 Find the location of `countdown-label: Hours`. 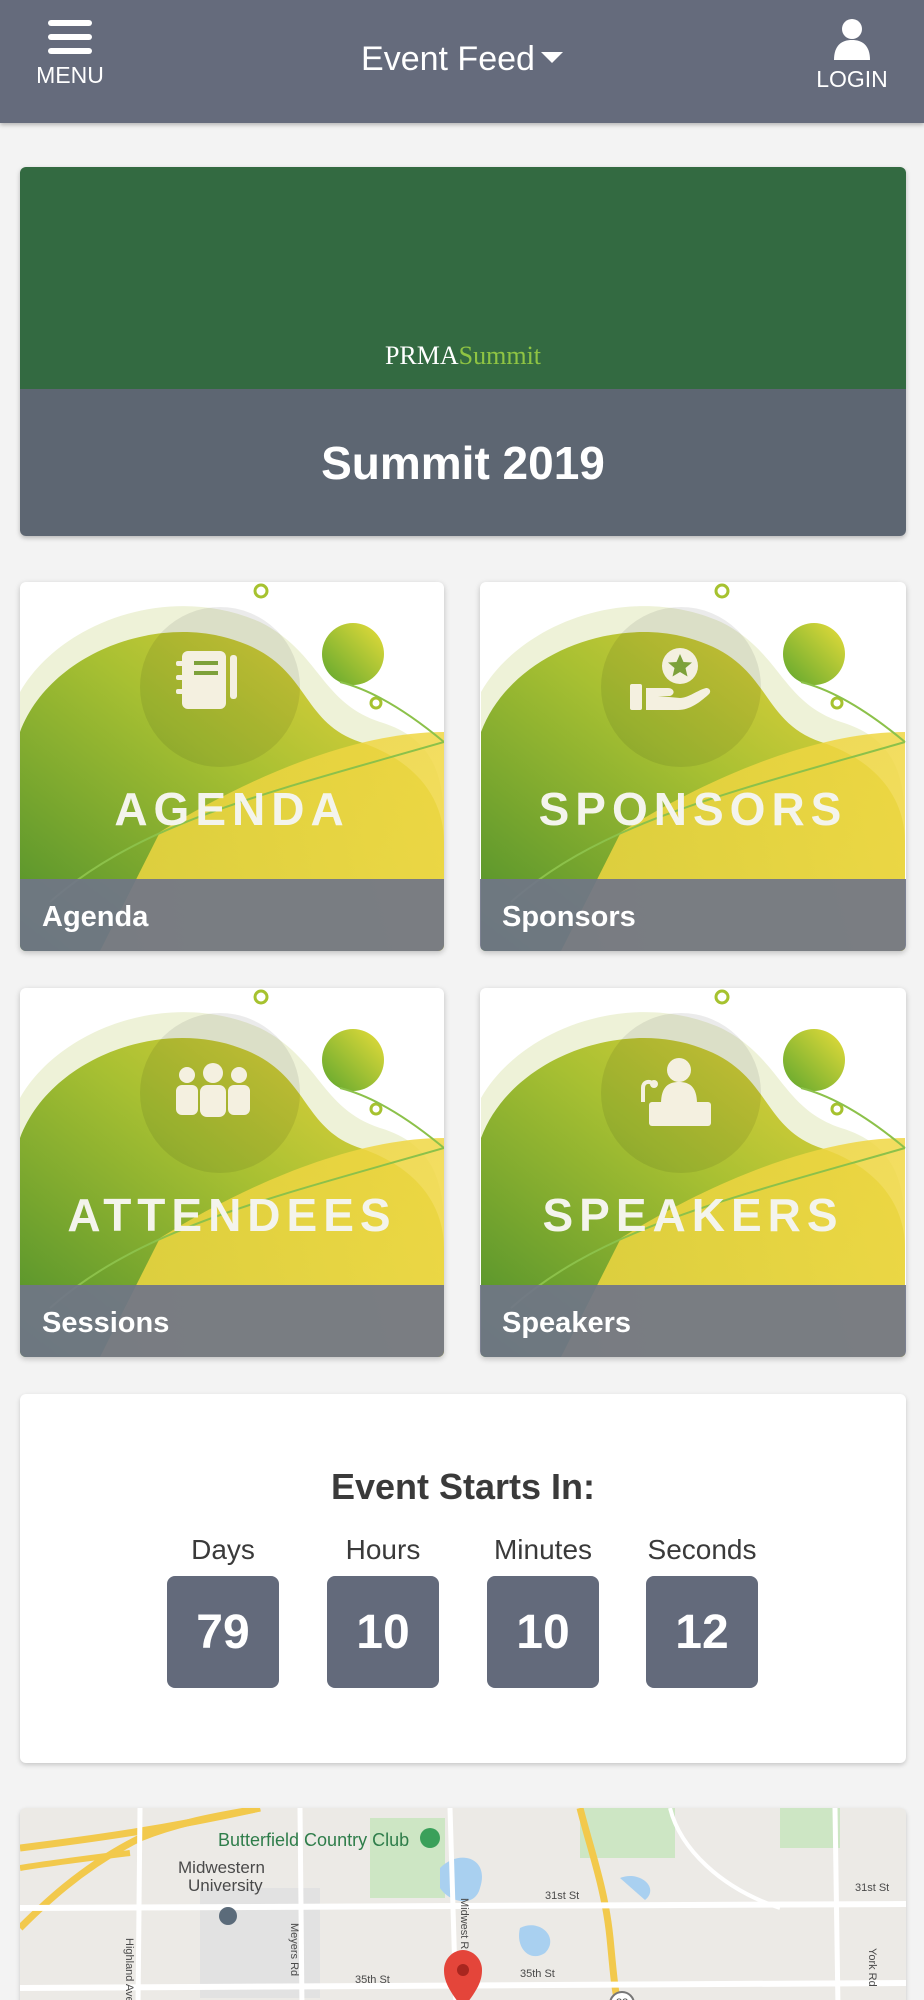

countdown-label: Hours is located at coordinates (383, 1549).